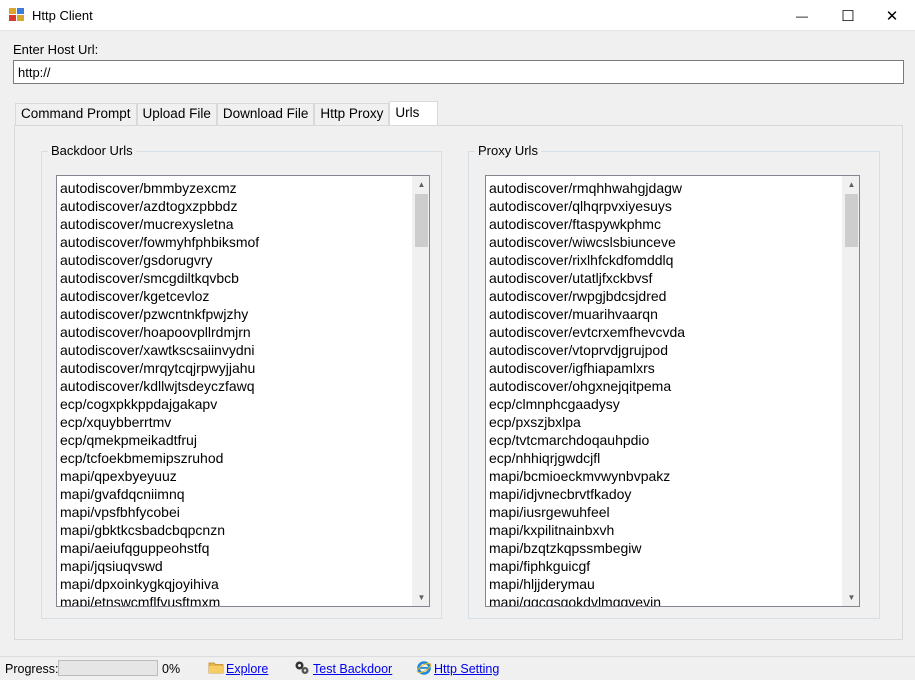 This screenshot has height=680, width=915. I want to click on list-item: autodiscover/mrqytcqjrpwyjjahu, so click(234, 368).